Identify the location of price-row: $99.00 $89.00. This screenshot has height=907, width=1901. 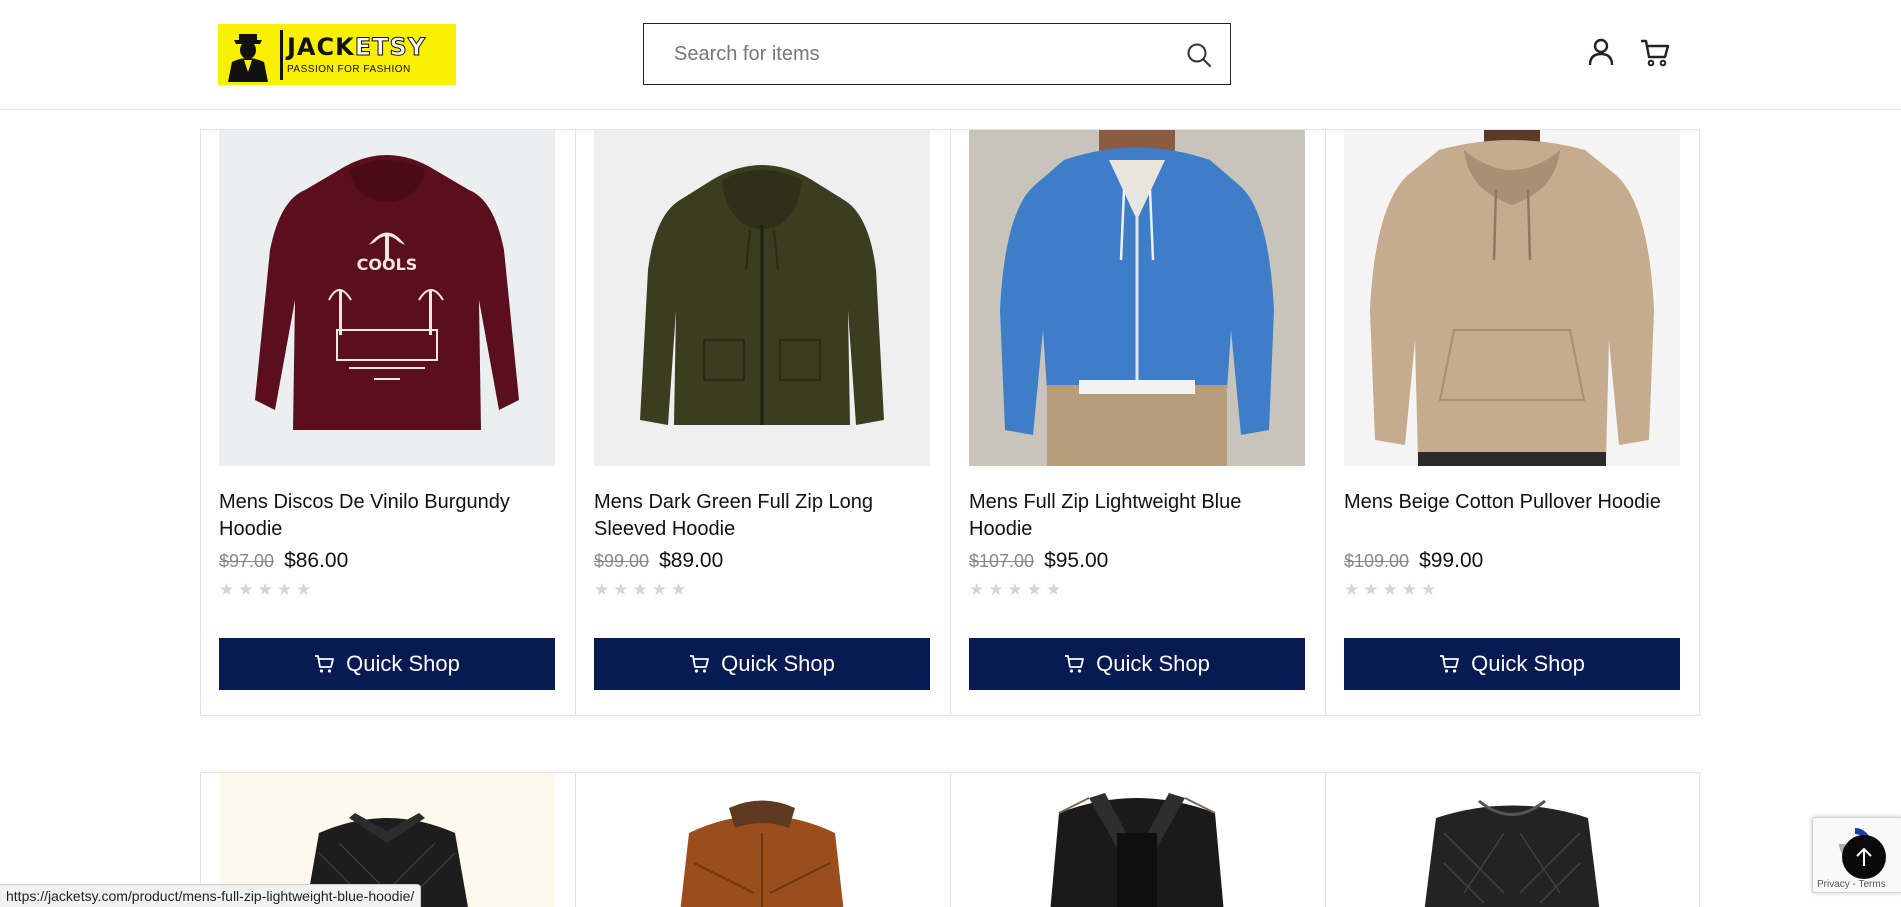
(658, 561).